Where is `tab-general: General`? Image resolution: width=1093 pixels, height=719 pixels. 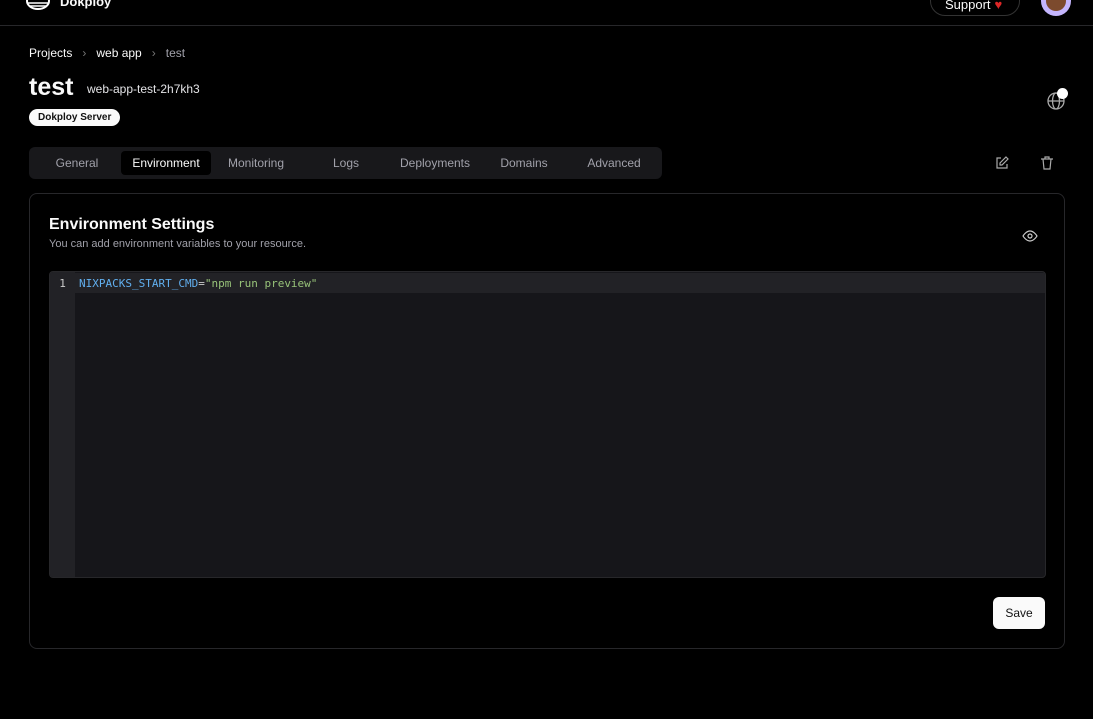
tab-general: General is located at coordinates (77, 163).